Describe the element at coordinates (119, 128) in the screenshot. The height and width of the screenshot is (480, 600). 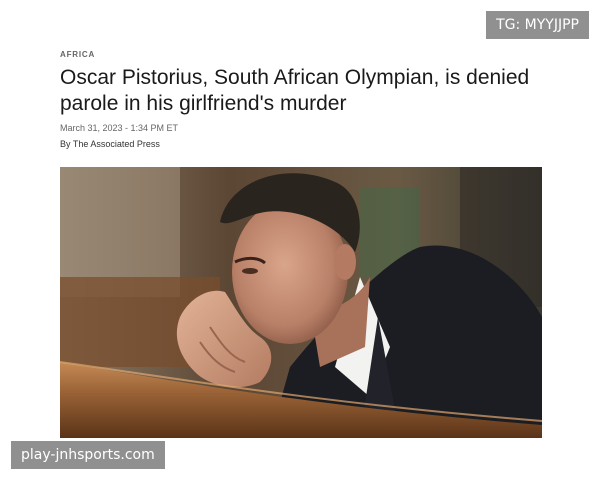
I see `publish-date: March 31, 2023 - 1:34 PM ET` at that location.